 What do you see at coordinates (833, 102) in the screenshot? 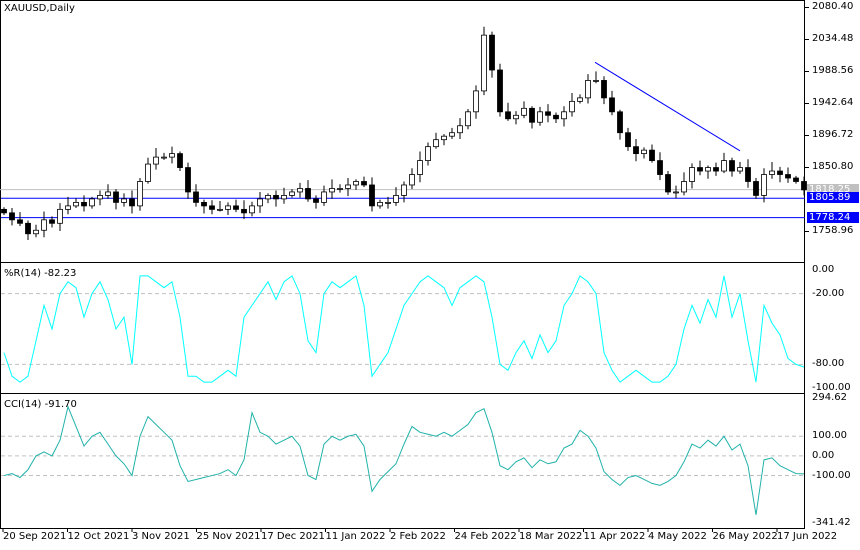
I see `price-tick-label: 1942.64` at bounding box center [833, 102].